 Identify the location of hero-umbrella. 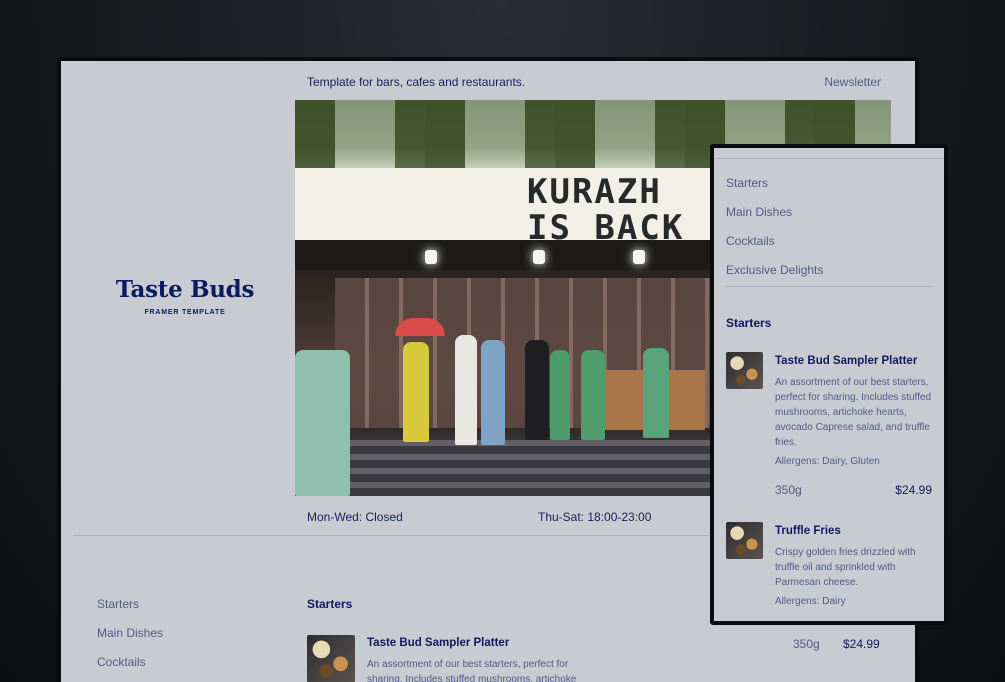
(420, 327).